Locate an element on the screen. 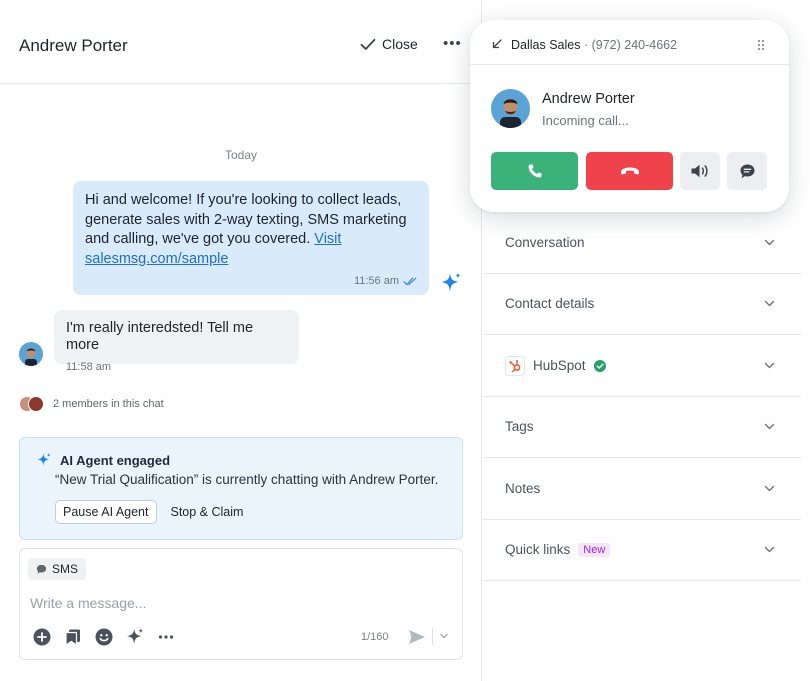 This screenshot has width=810, height=681. add-icon is located at coordinates (42, 637).